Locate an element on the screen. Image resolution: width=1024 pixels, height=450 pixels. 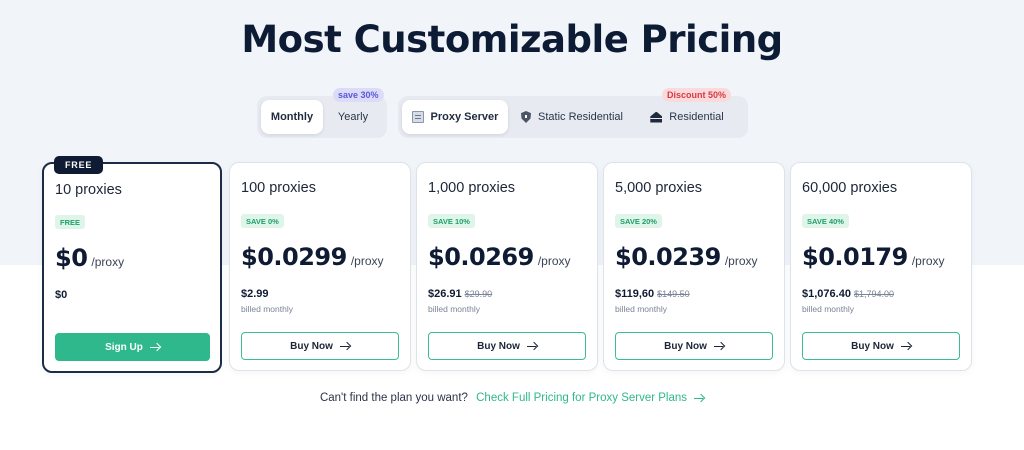
plan-original-price: $149.50 is located at coordinates (673, 294).